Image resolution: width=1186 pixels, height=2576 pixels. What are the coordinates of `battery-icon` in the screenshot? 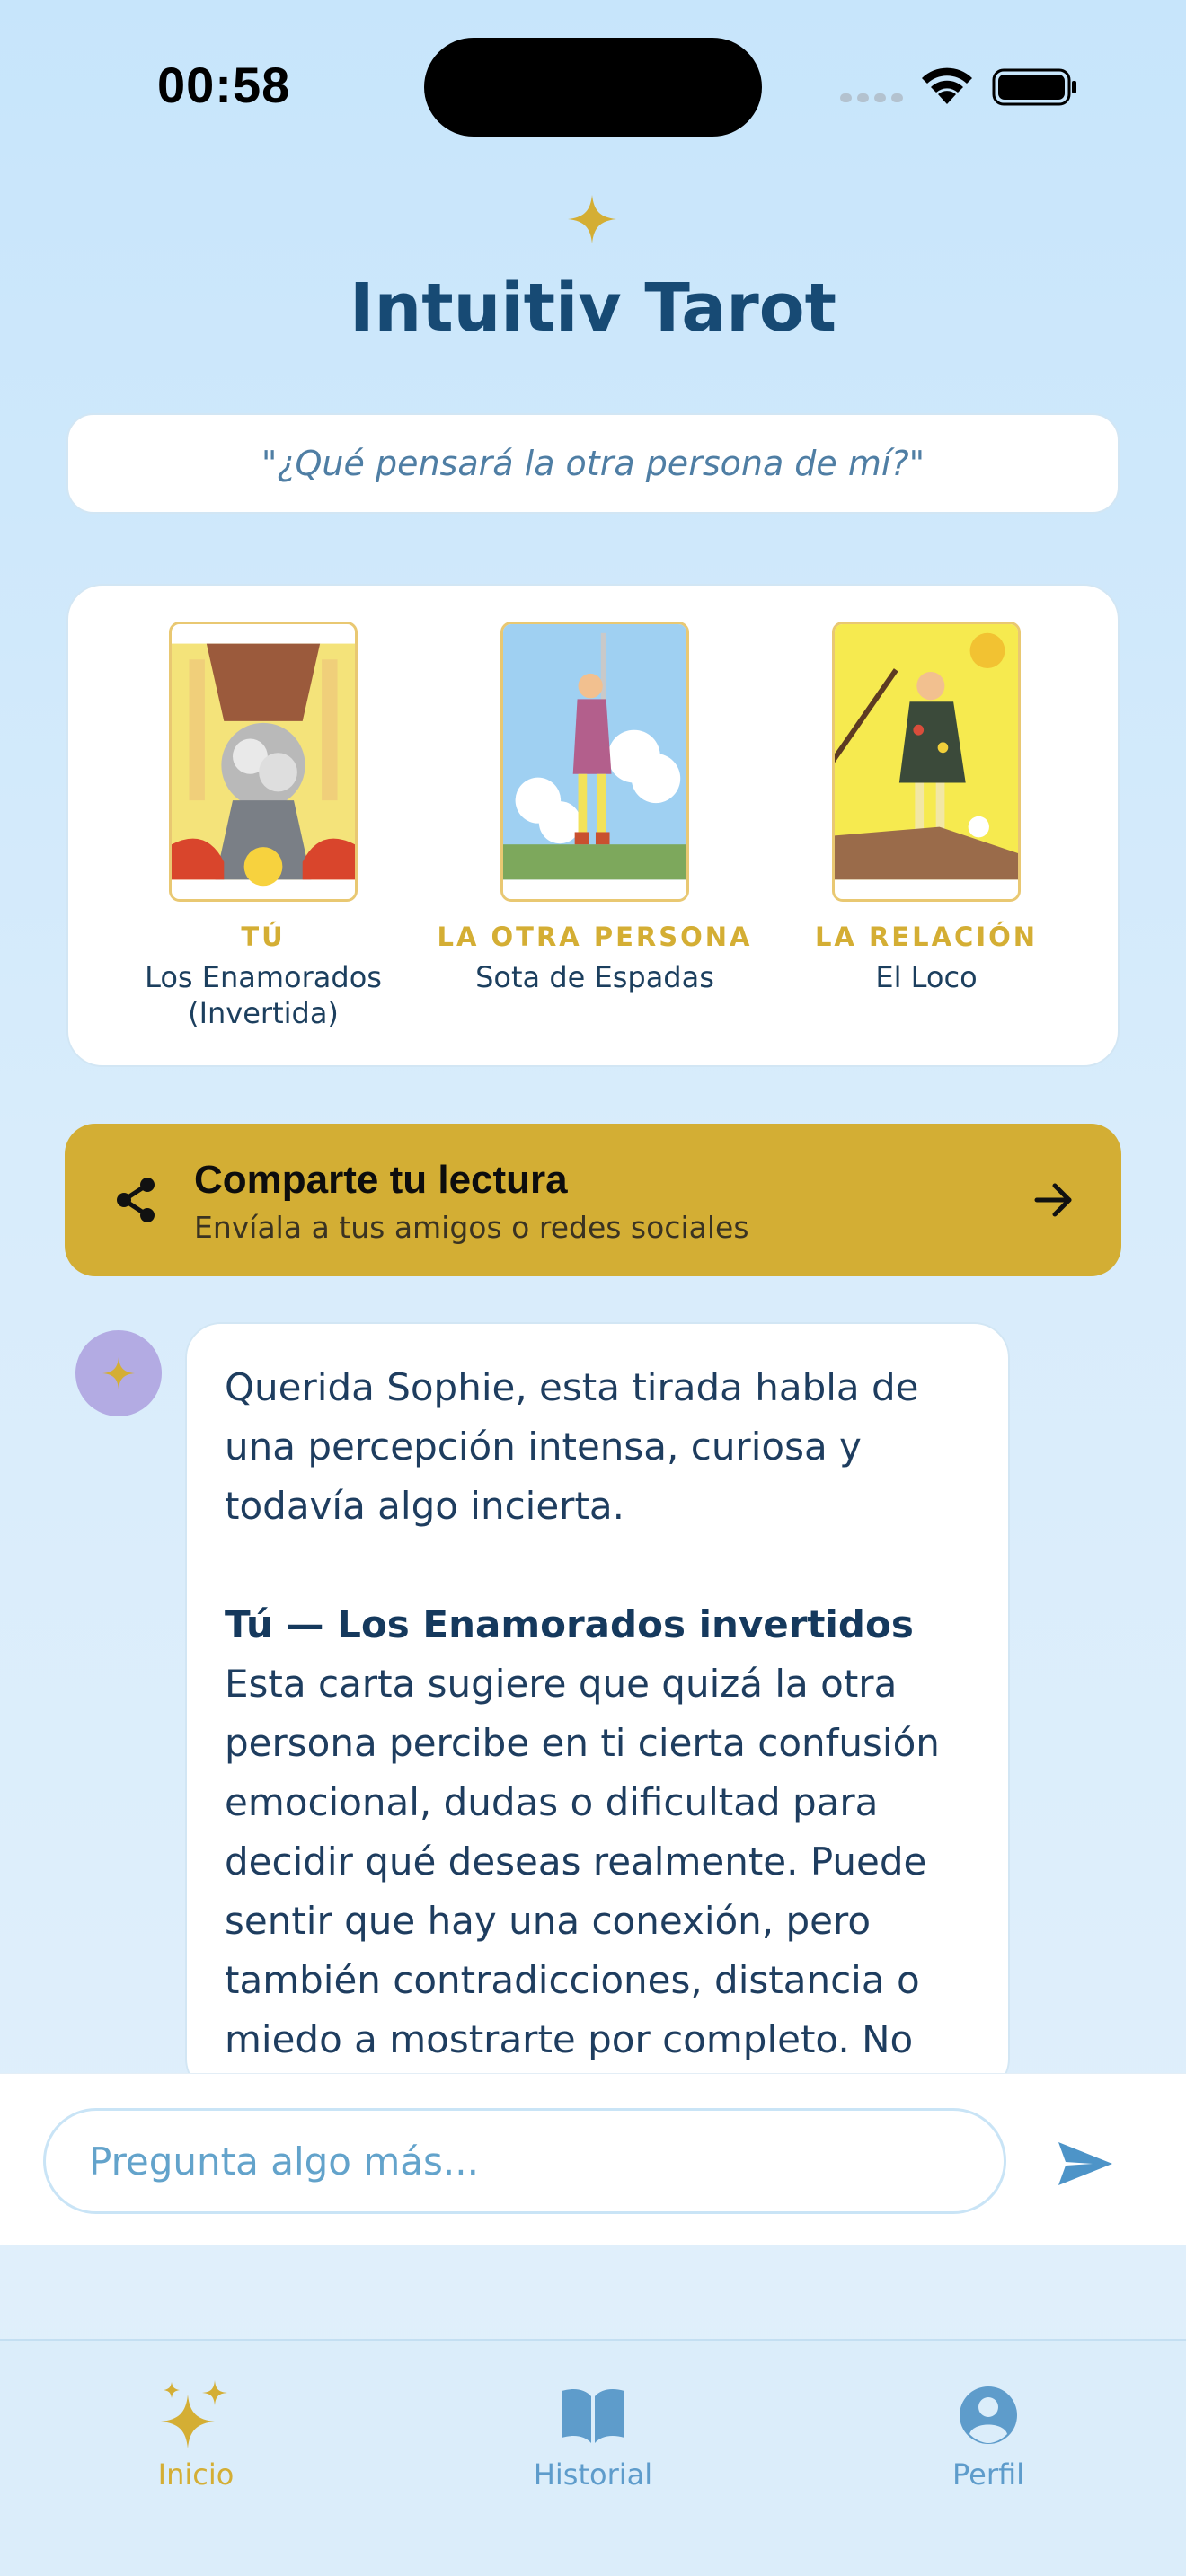 It's located at (1034, 87).